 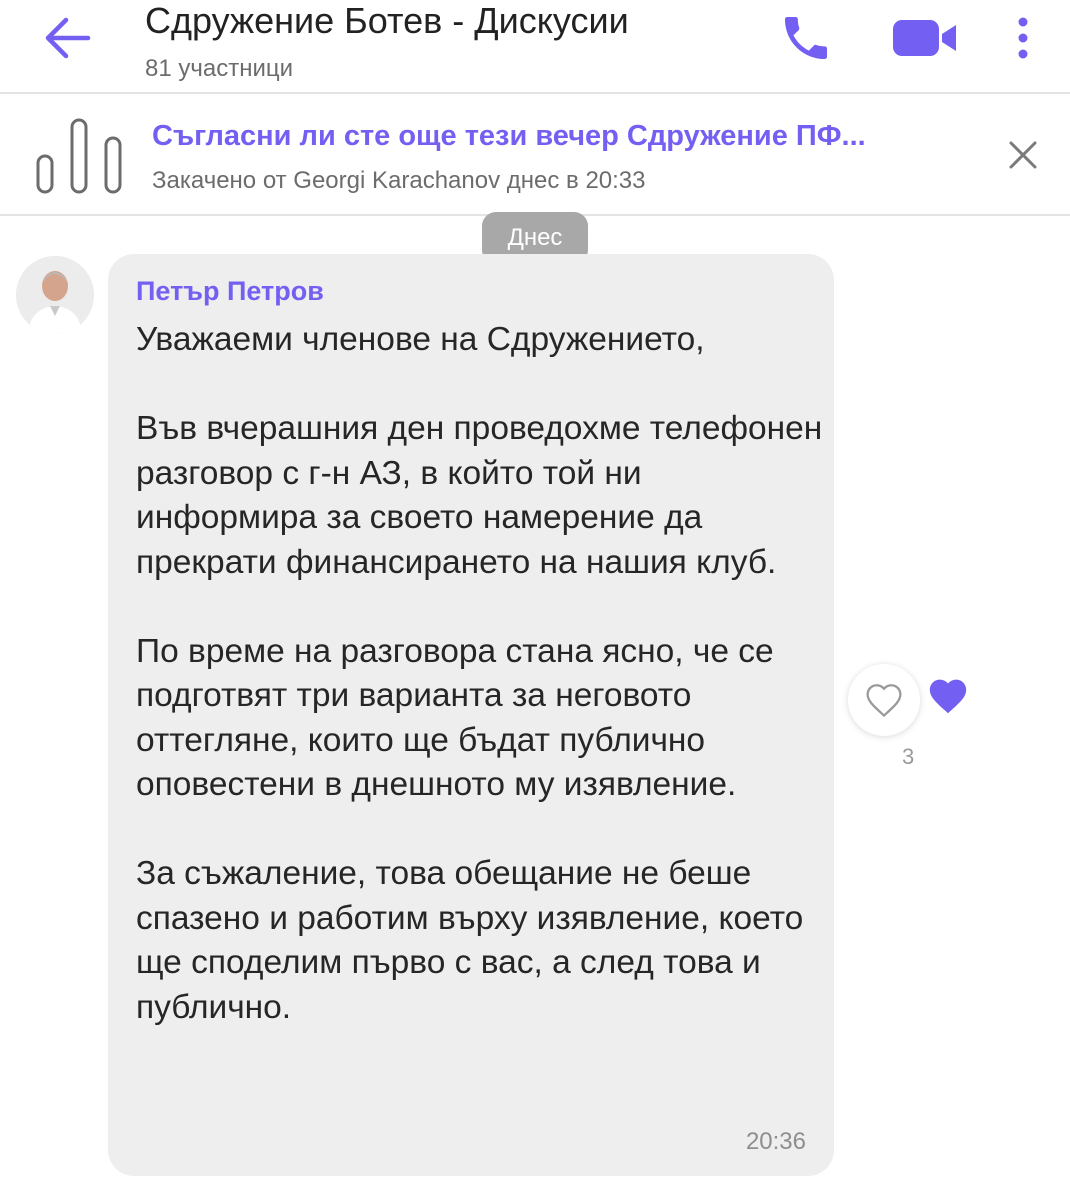 What do you see at coordinates (219, 69) in the screenshot?
I see `participants-count: 81 участници` at bounding box center [219, 69].